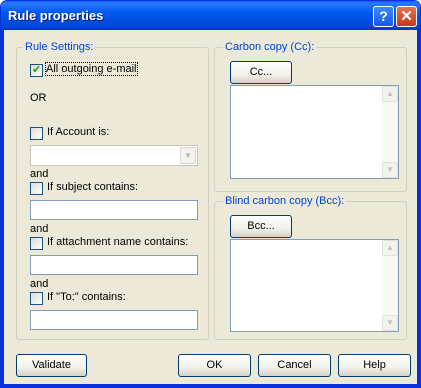 This screenshot has width=421, height=388. I want to click on if-to-checkbox, so click(36, 298).